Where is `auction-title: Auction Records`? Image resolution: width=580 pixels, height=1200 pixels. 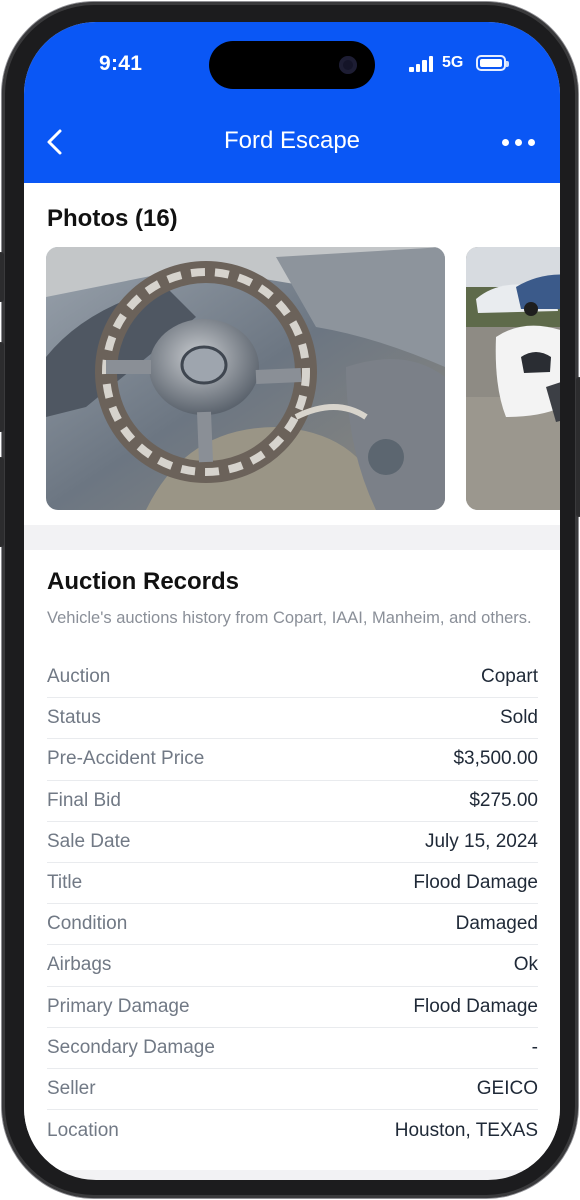
auction-title: Auction Records is located at coordinates (143, 581).